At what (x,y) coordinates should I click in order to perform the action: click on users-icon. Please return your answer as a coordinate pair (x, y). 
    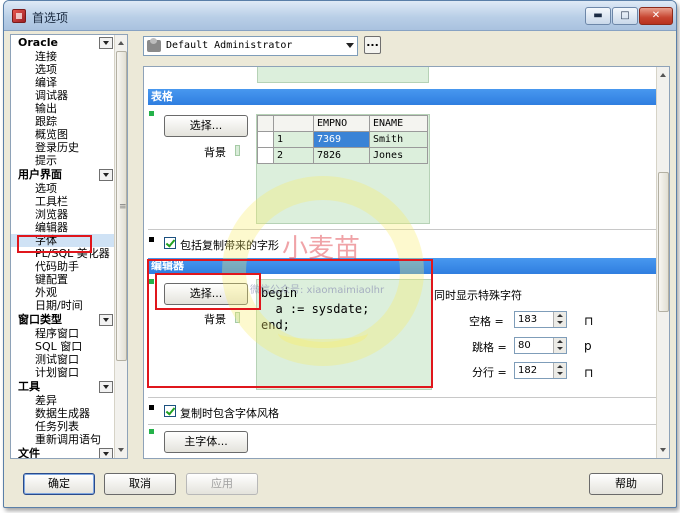
    Looking at the image, I should click on (154, 45).